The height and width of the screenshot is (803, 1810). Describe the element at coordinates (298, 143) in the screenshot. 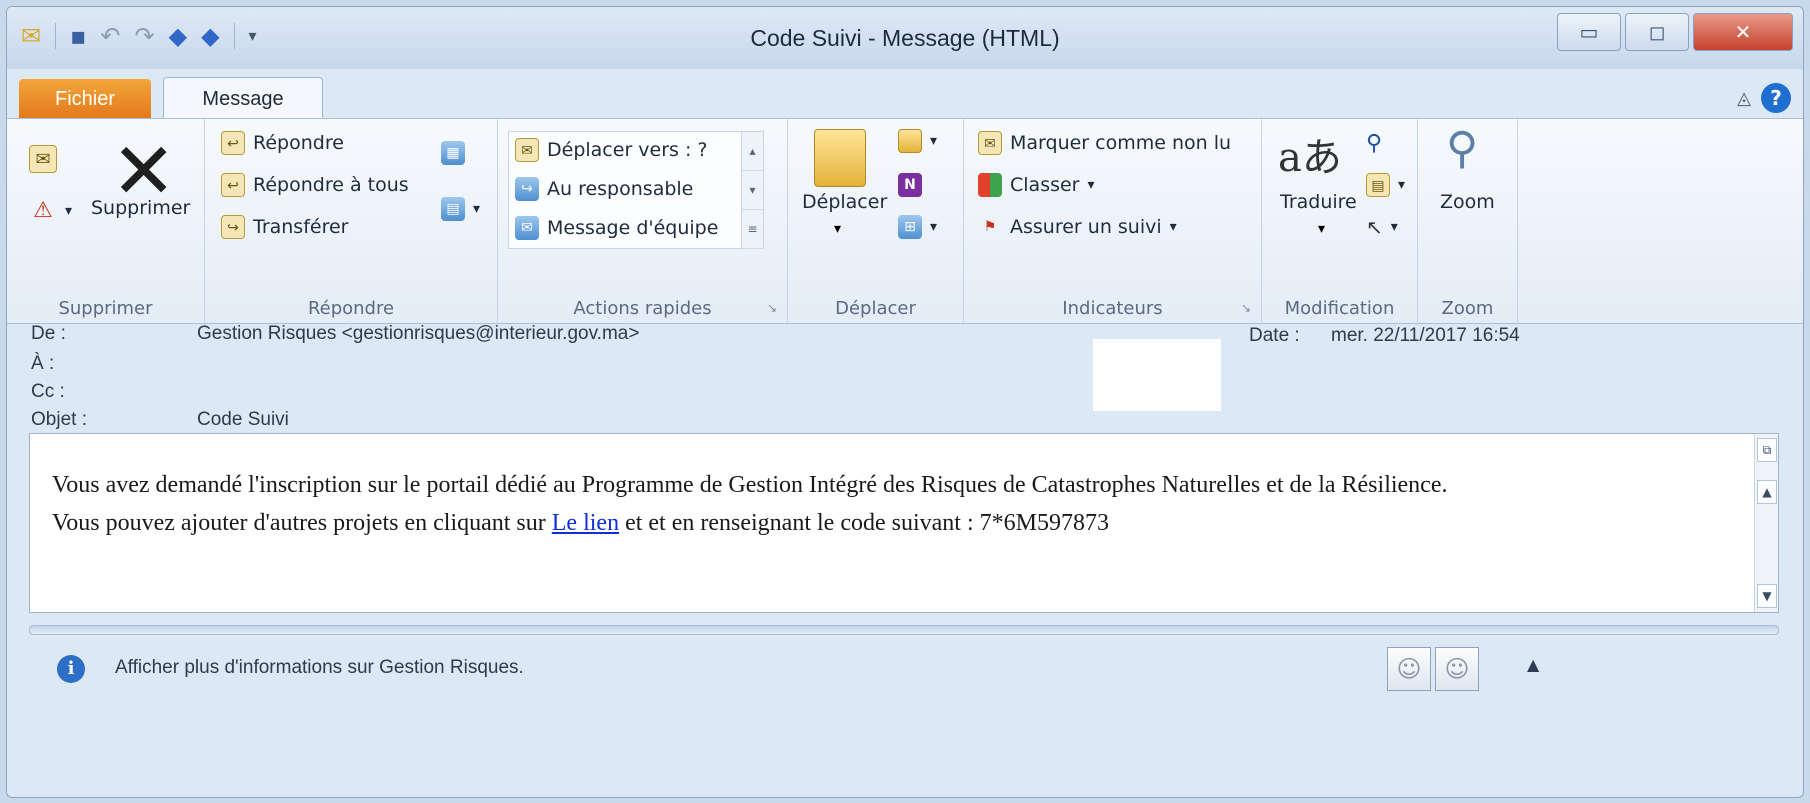

I see `reply-label: Répondre` at that location.